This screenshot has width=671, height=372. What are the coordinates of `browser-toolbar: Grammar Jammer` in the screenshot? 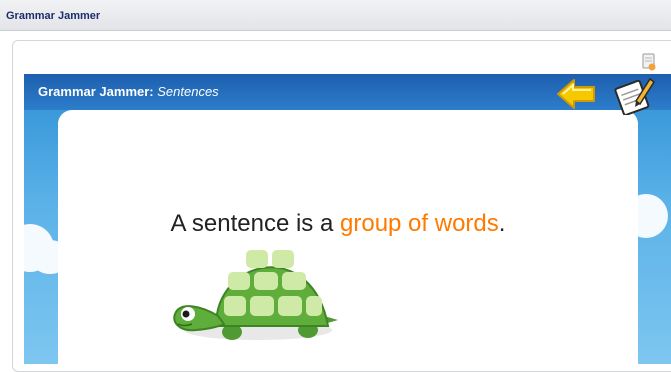 It's located at (335, 15).